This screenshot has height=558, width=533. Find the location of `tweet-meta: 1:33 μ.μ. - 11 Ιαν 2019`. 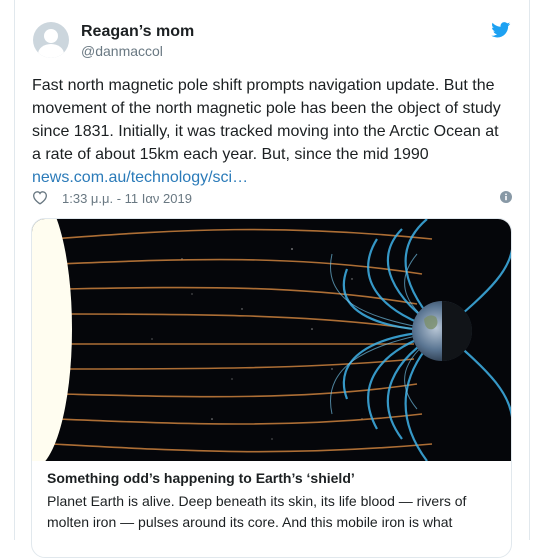

tweet-meta: 1:33 μ.μ. - 11 Ιαν 2019 is located at coordinates (272, 199).